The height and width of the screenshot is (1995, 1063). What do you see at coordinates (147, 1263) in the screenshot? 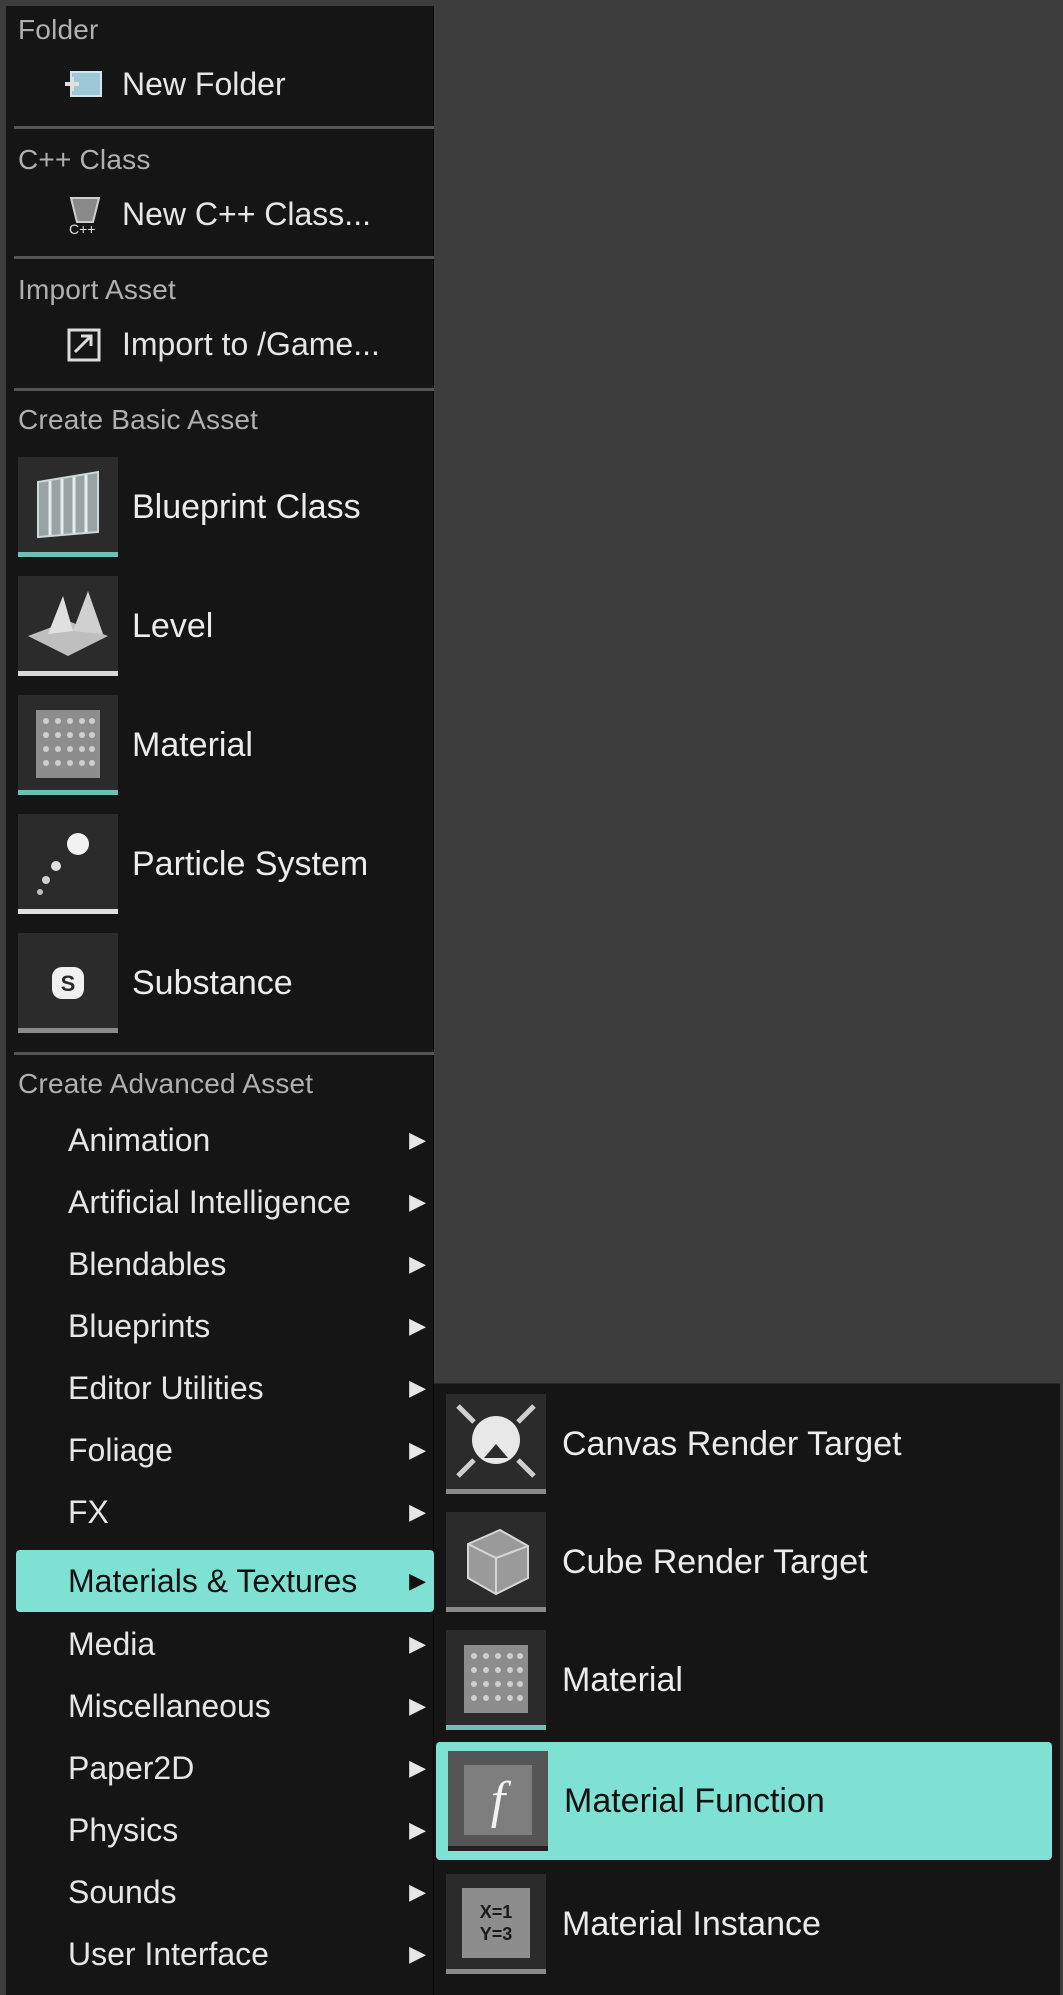
I see `category-label: Blendables` at bounding box center [147, 1263].